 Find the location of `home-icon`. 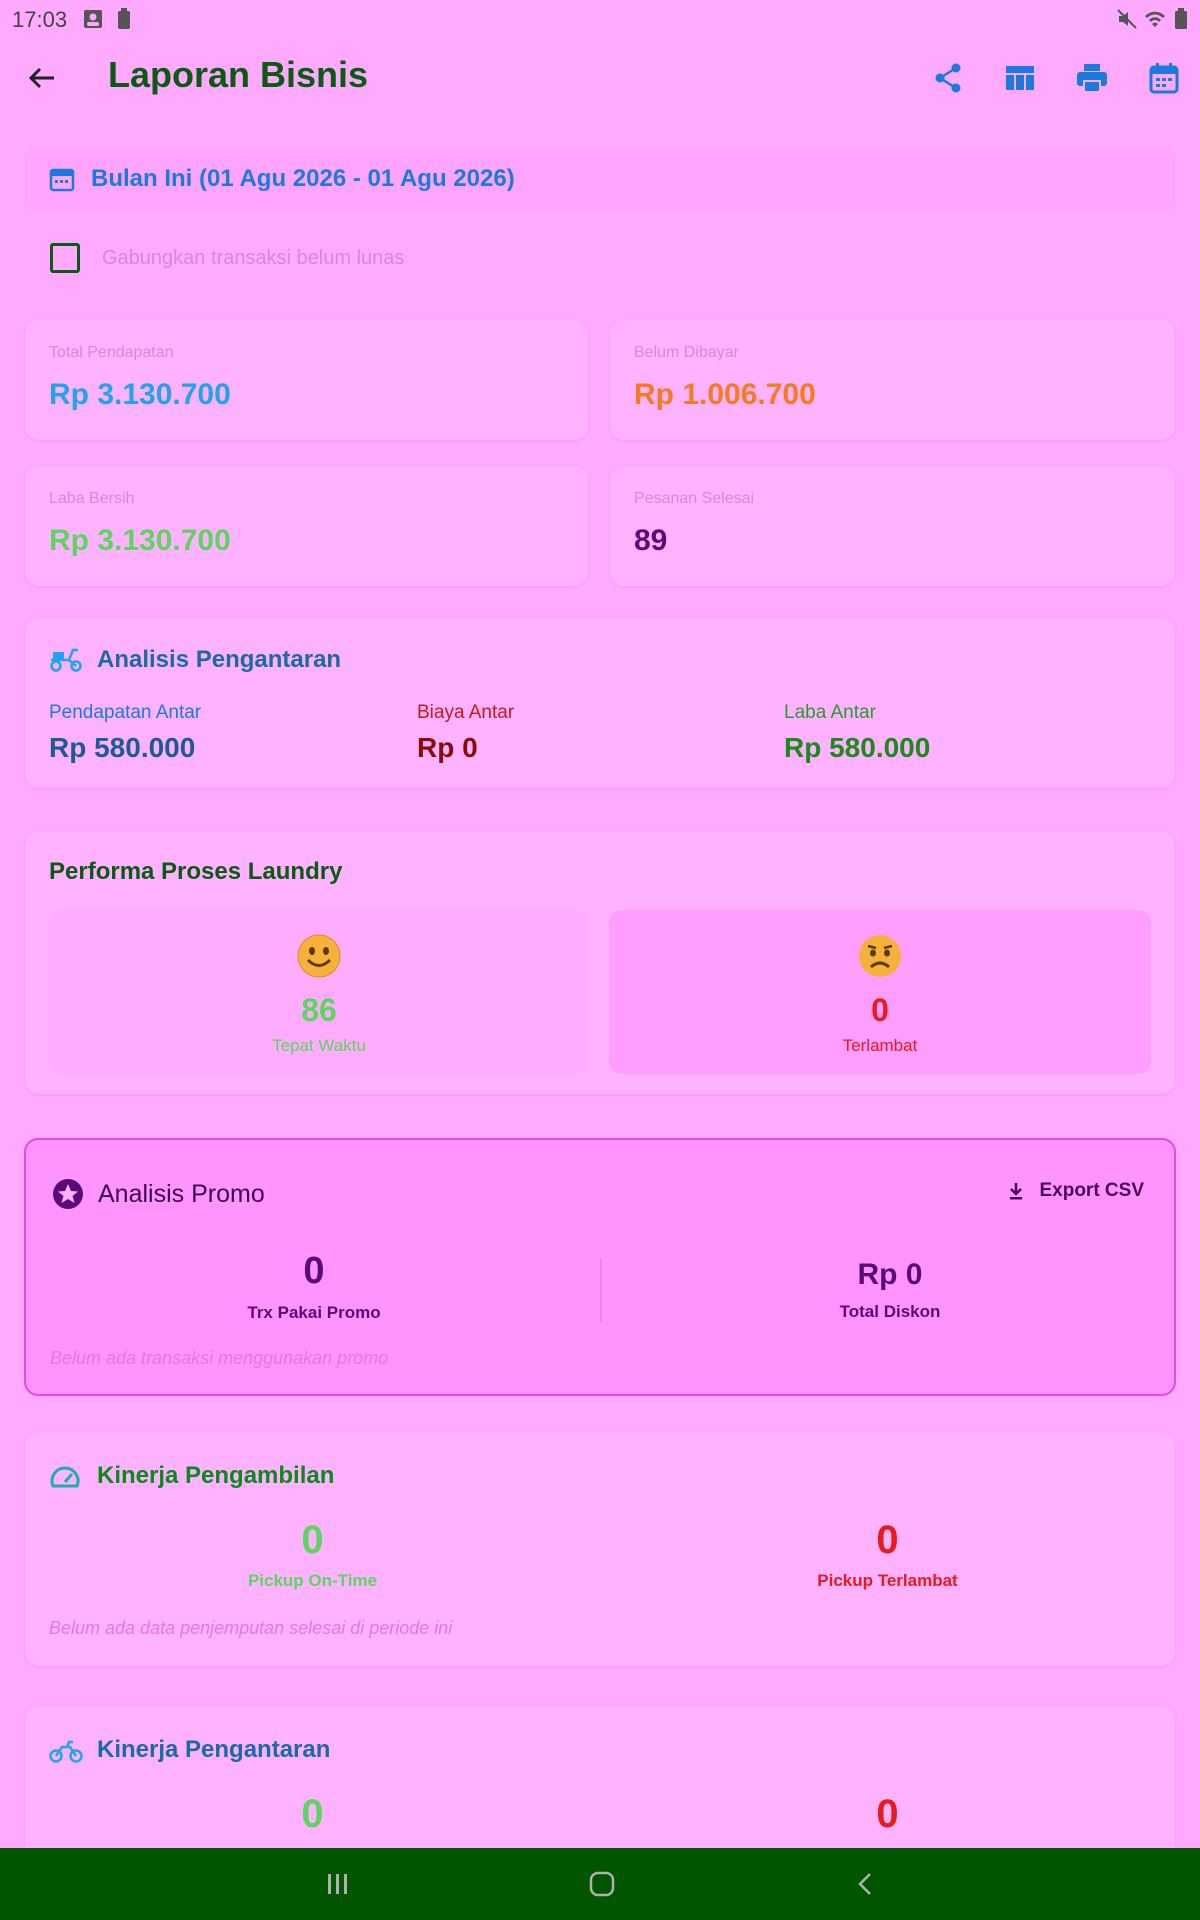

home-icon is located at coordinates (602, 1884).